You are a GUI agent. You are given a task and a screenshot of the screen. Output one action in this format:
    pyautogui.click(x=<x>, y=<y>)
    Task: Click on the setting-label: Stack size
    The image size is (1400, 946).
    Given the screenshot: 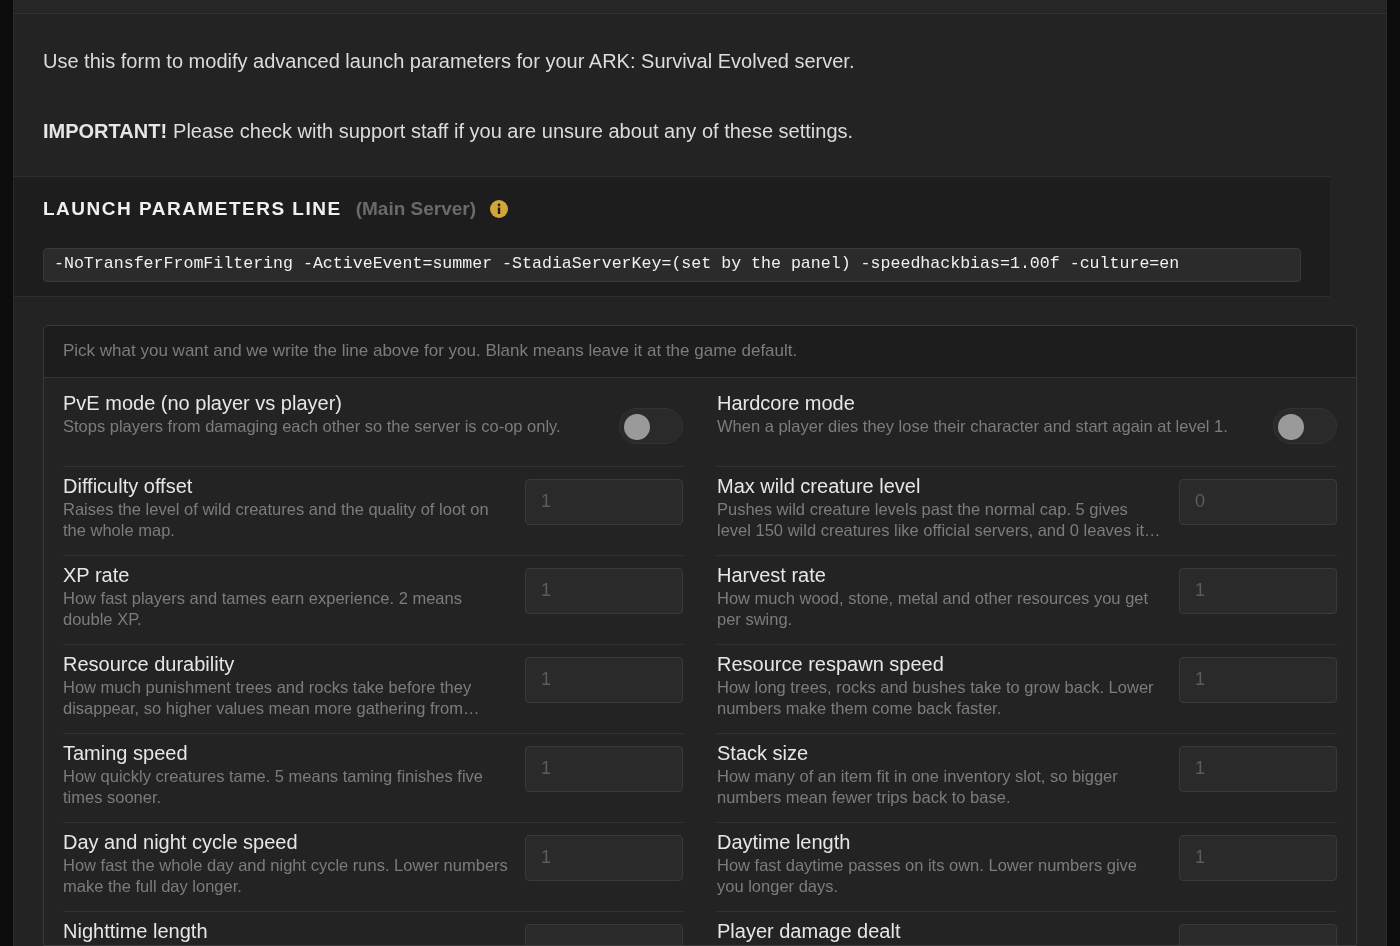 What is the action you would take?
    pyautogui.click(x=763, y=753)
    